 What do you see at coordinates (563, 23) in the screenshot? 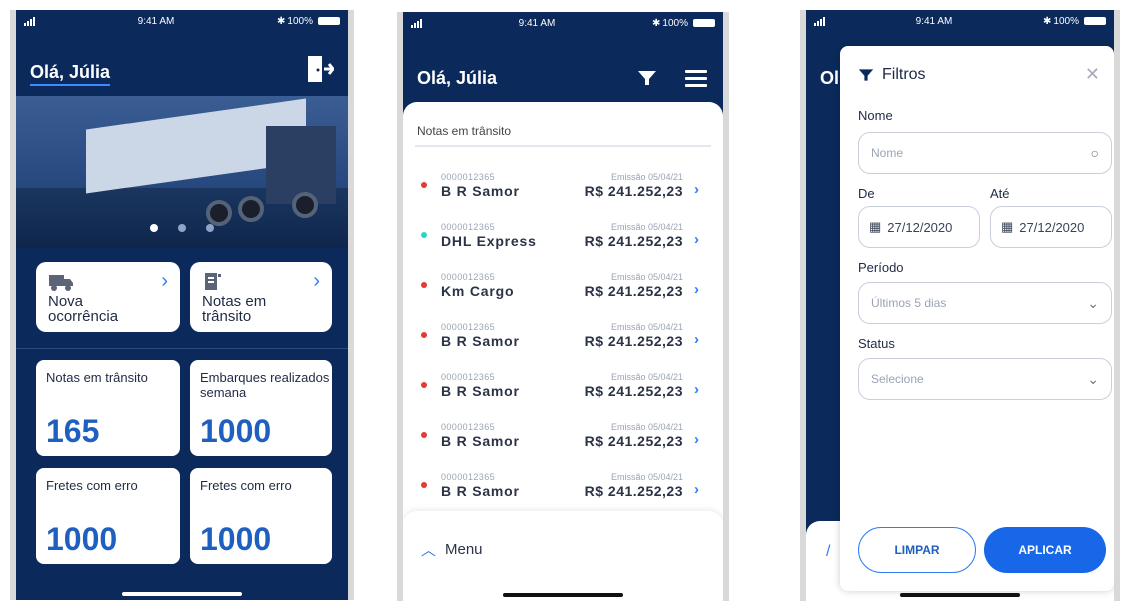
I see `status-bar: 9:41 AM ✱ 100%` at bounding box center [563, 23].